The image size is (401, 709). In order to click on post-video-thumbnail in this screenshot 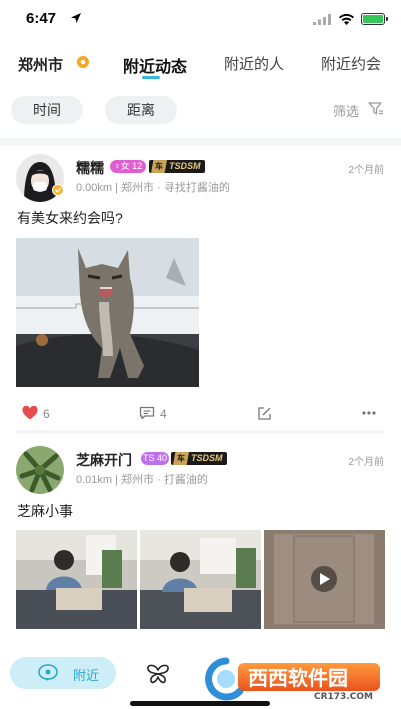, I will do `click(324, 579)`.